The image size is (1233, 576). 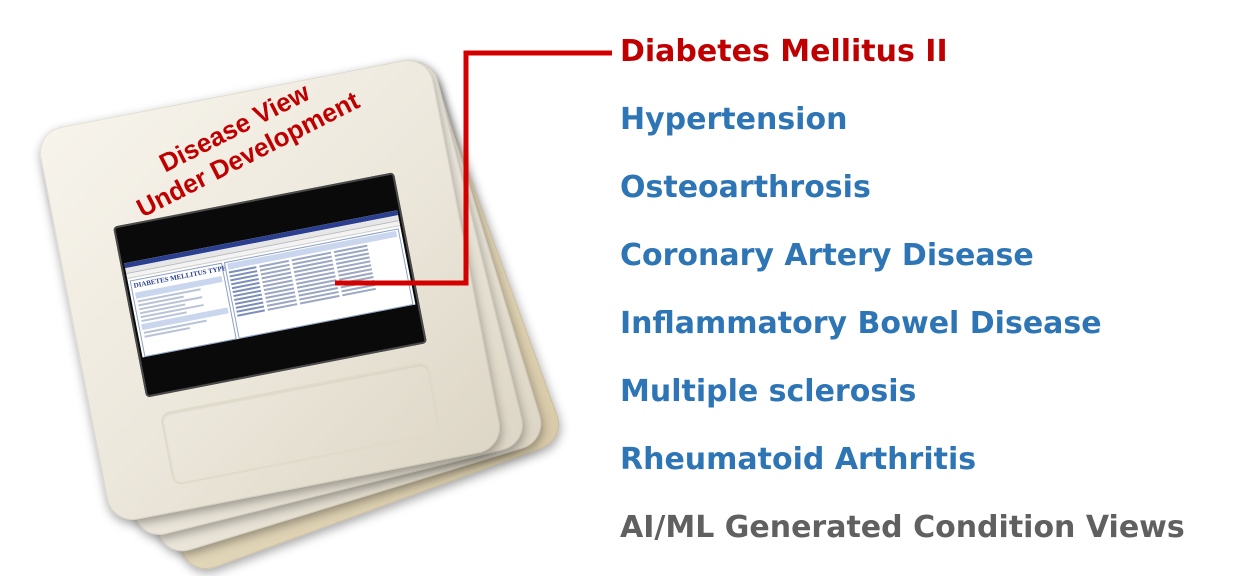 I want to click on screenshot-left-panel: DIABETES MELLITUS TYPE II, so click(x=183, y=310).